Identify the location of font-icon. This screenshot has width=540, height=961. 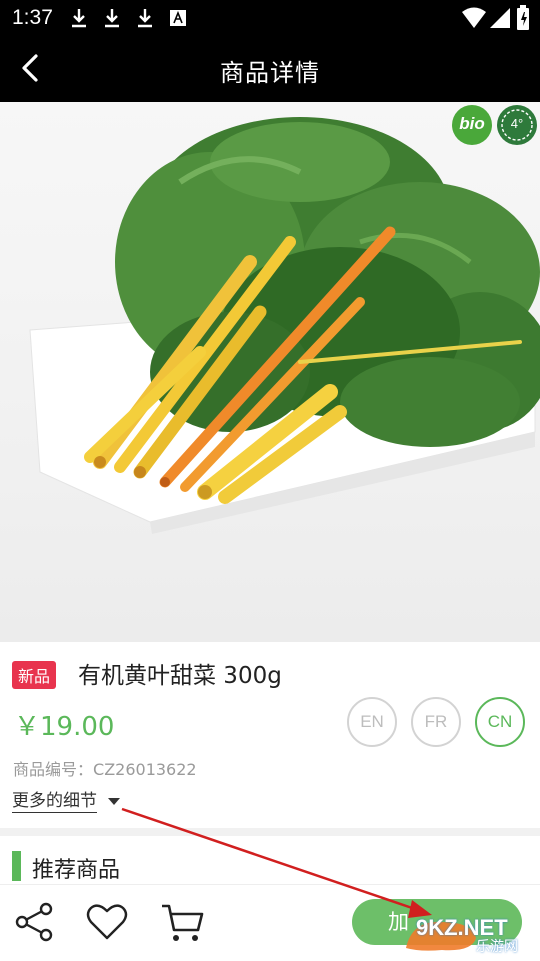
(178, 18).